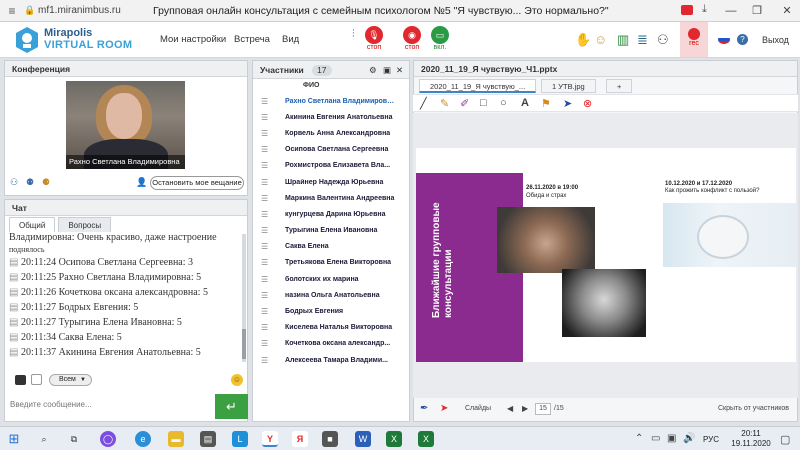 The image size is (800, 450). What do you see at coordinates (331, 263) in the screenshot?
I see `participant-row: ☰ Третьякова Елена Викторовна` at bounding box center [331, 263].